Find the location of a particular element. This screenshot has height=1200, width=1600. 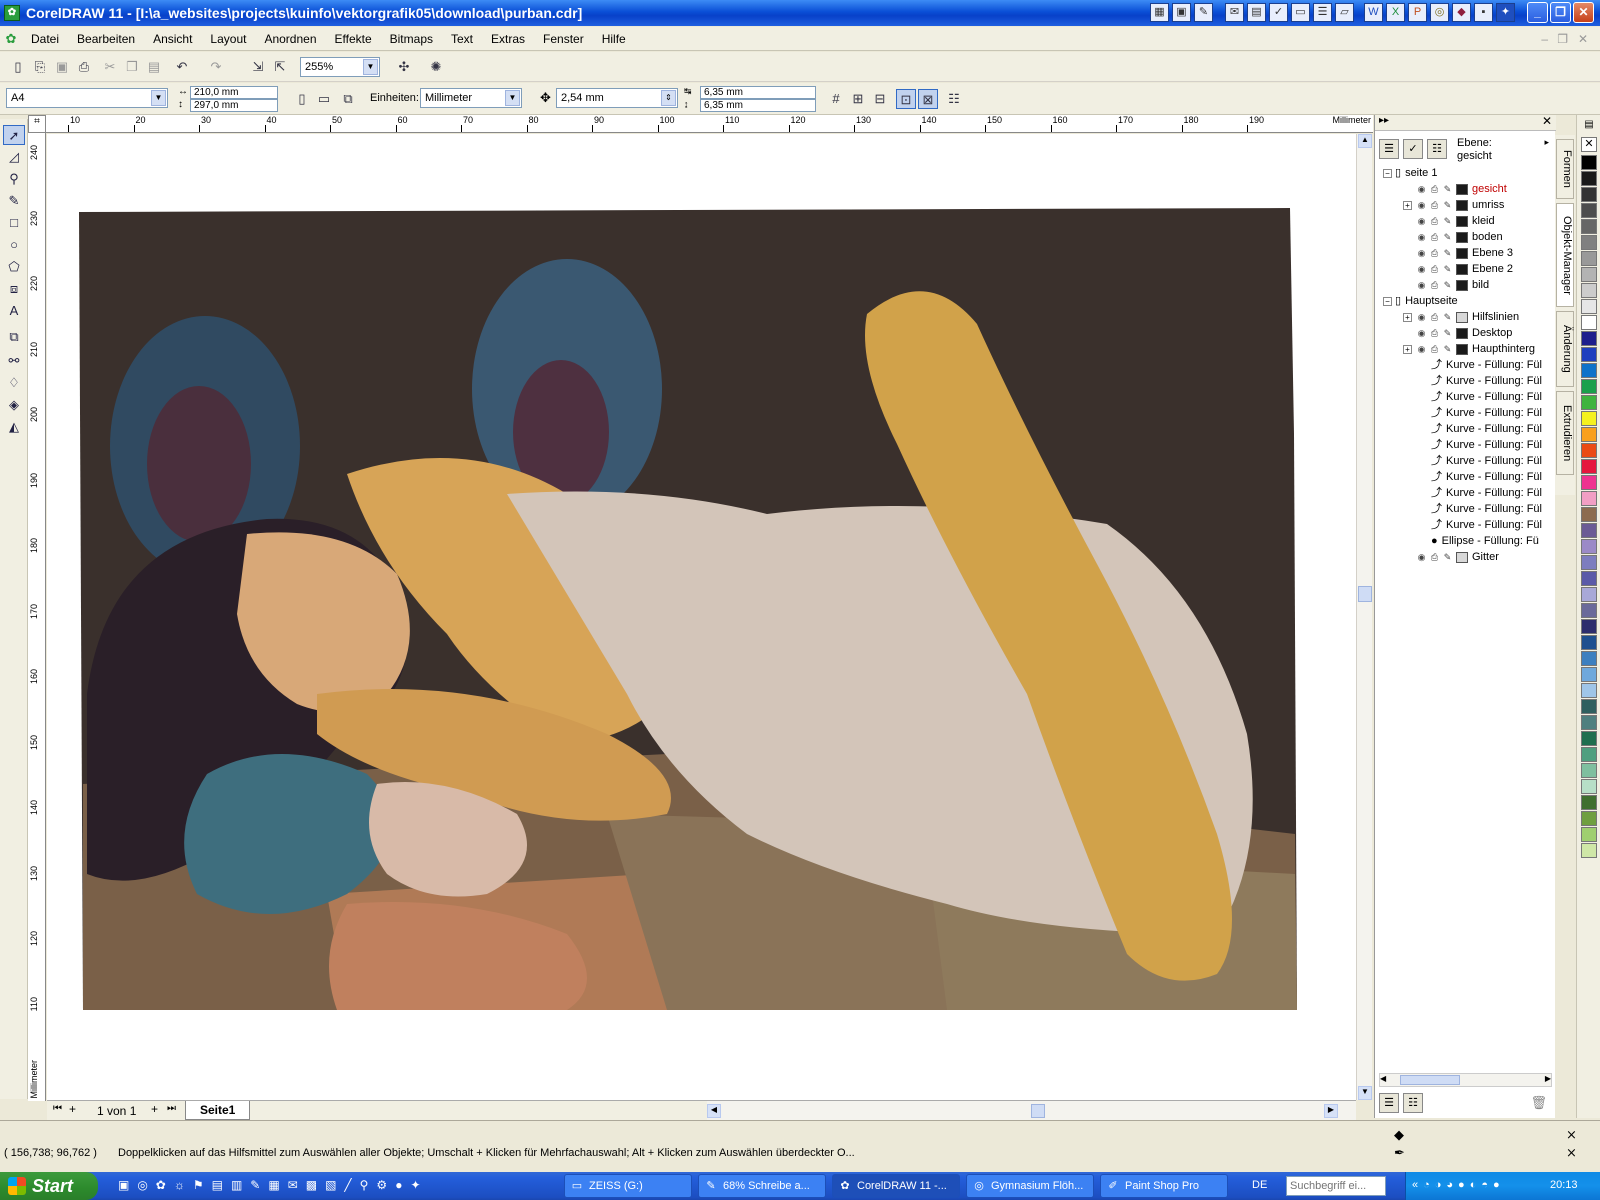

snap-objects-icon: ⊟ is located at coordinates (880, 99).